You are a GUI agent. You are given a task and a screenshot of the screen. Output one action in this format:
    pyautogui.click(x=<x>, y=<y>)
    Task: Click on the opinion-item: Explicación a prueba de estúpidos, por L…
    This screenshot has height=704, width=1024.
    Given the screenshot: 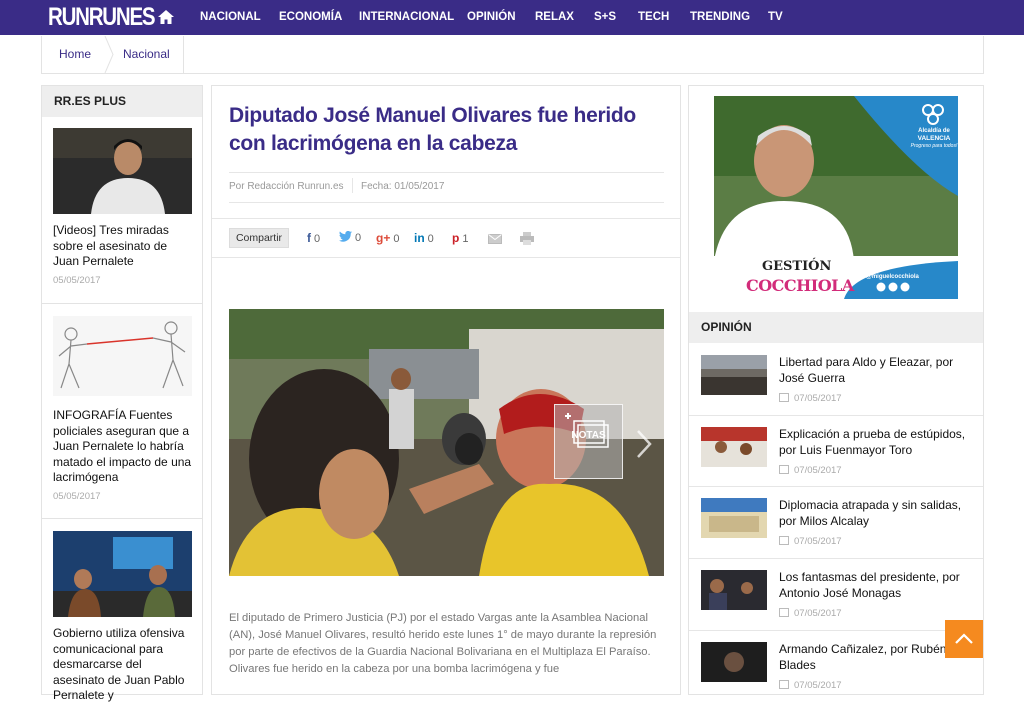 What is the action you would take?
    pyautogui.click(x=836, y=450)
    